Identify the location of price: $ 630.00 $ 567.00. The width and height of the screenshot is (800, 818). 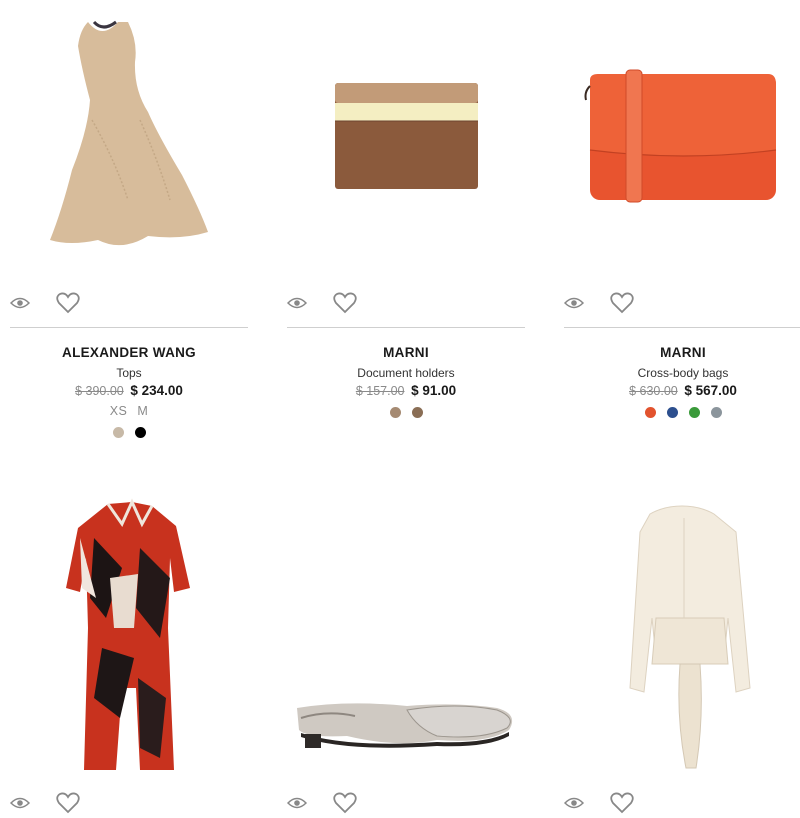
(682, 390).